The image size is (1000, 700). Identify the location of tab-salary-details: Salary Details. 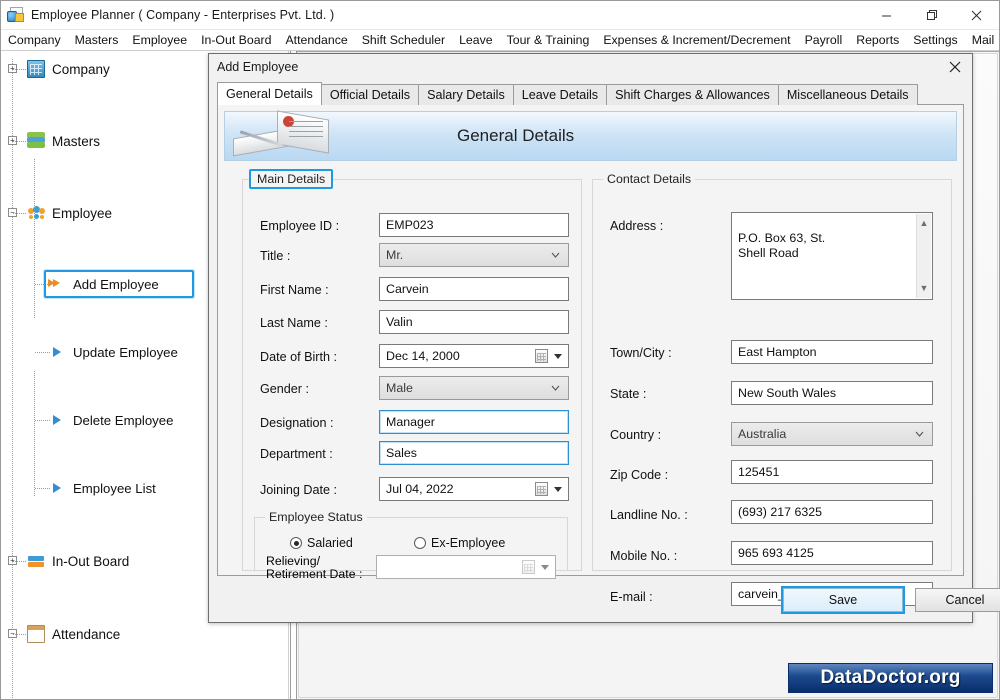
(466, 94).